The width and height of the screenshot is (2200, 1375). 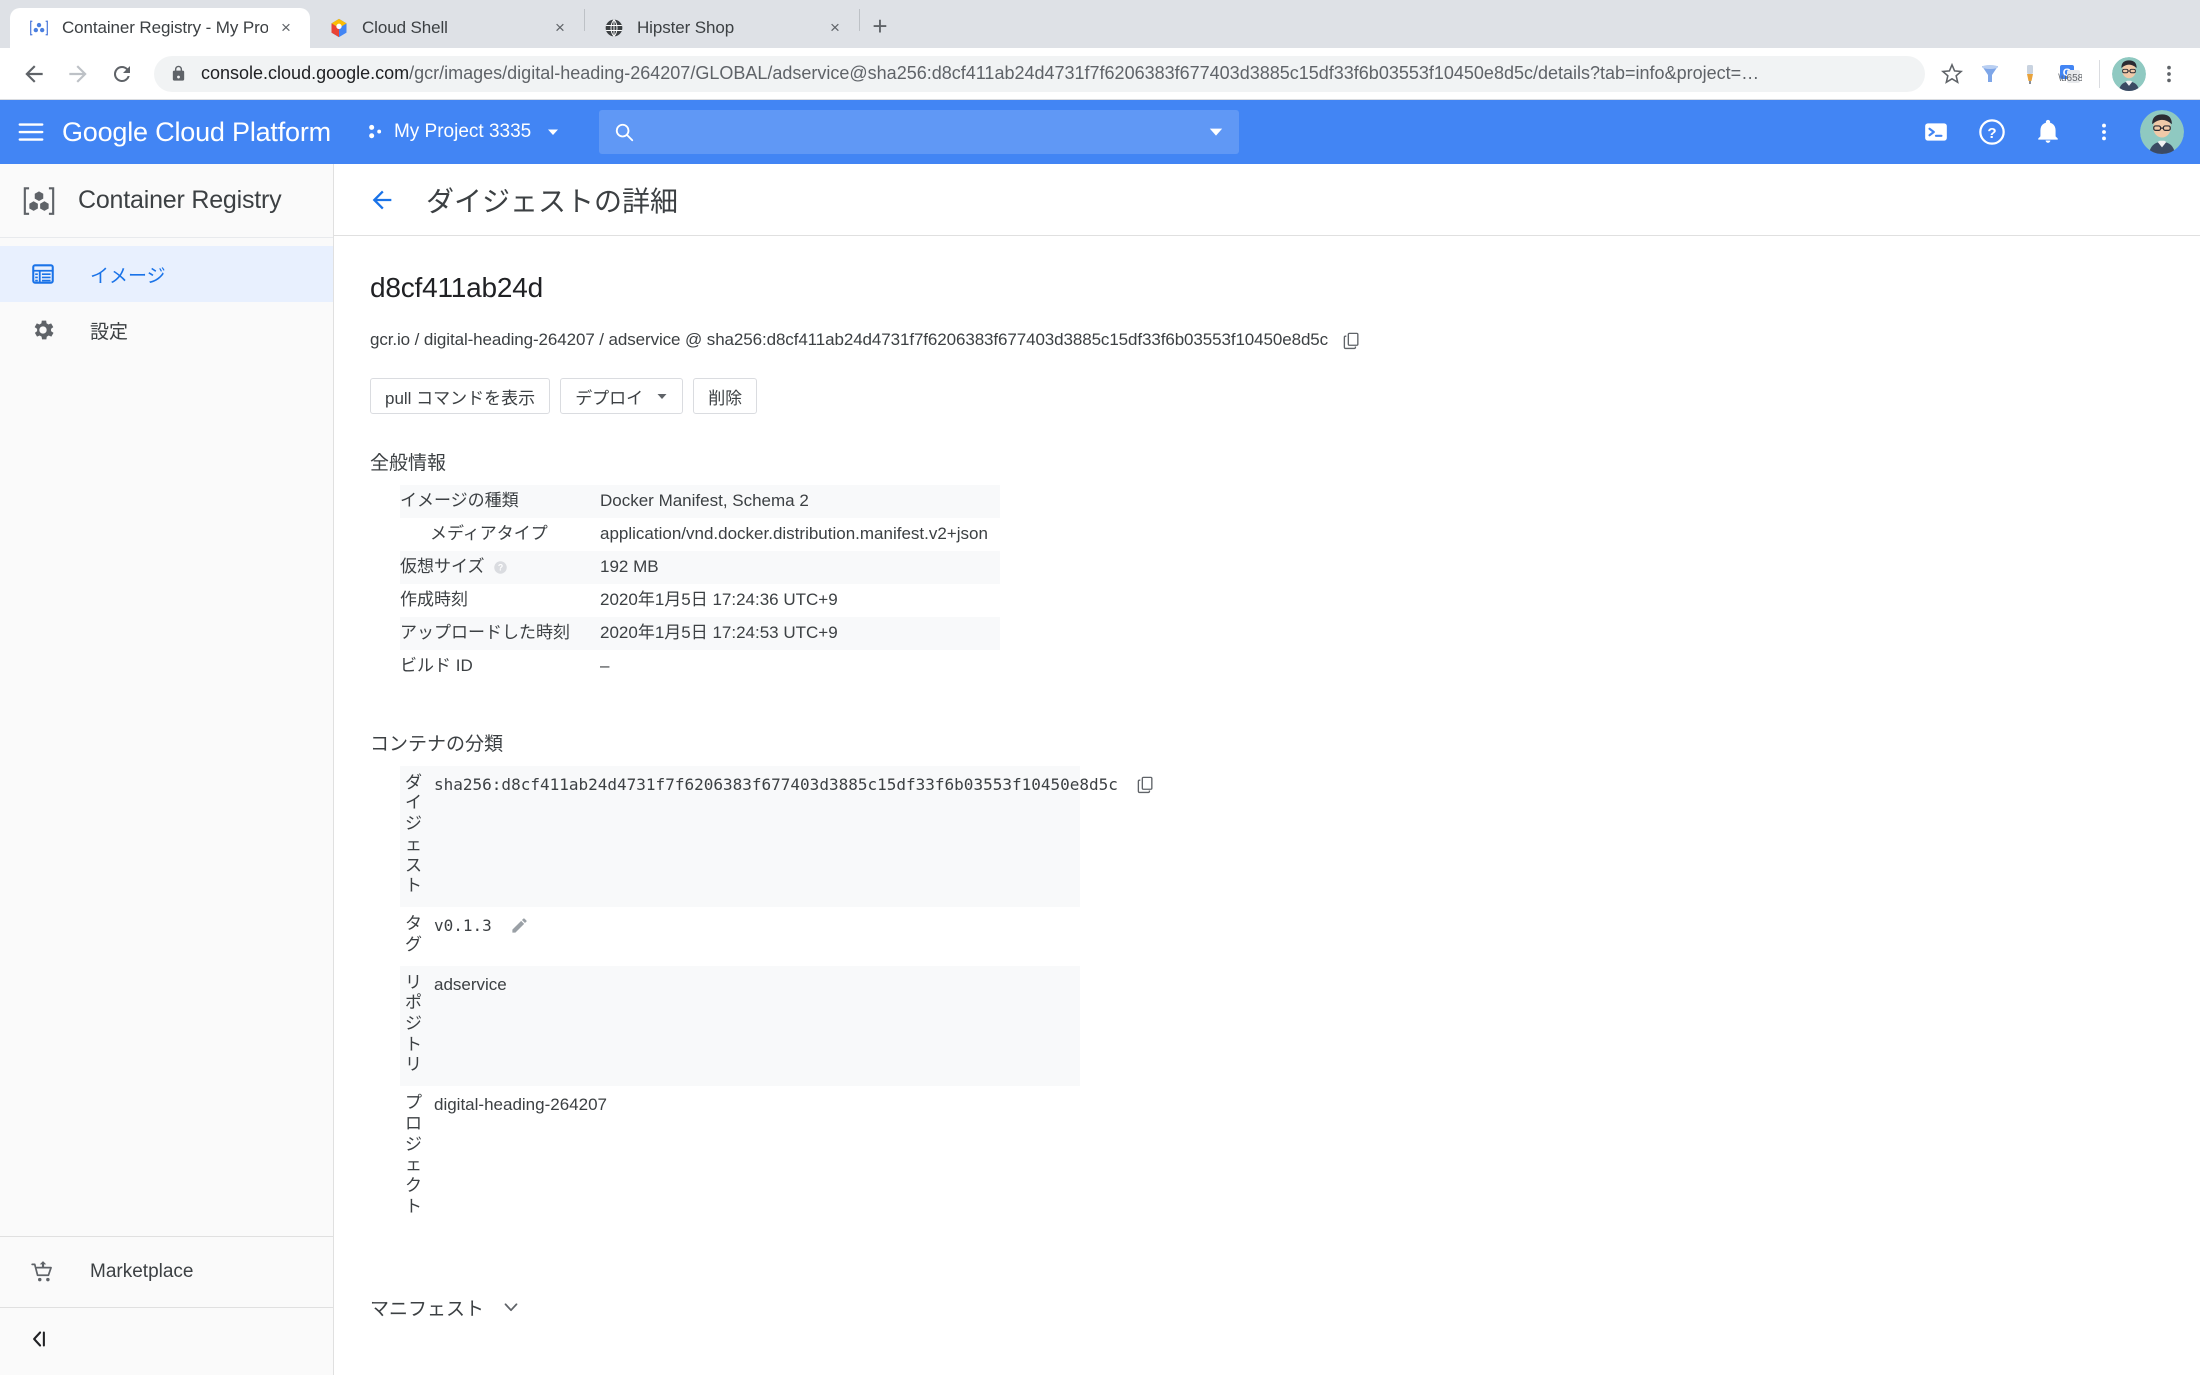 What do you see at coordinates (2030, 74) in the screenshot?
I see `honey-extension-icon` at bounding box center [2030, 74].